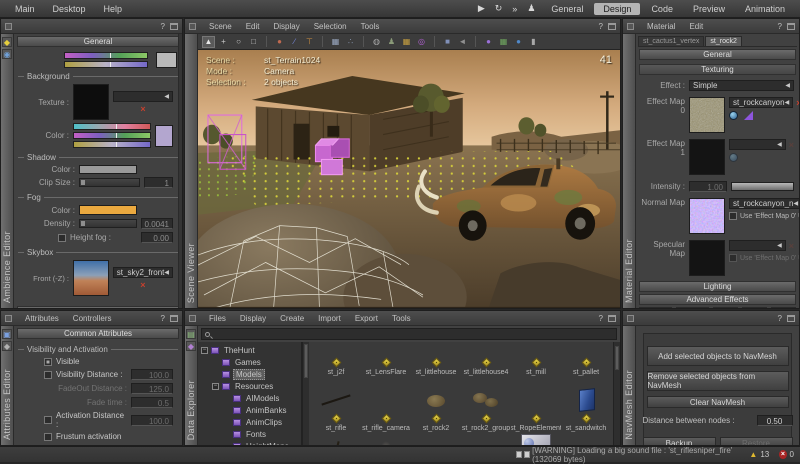  What do you see at coordinates (98, 307) in the screenshot?
I see `postfx-button: PostFX` at bounding box center [98, 307].